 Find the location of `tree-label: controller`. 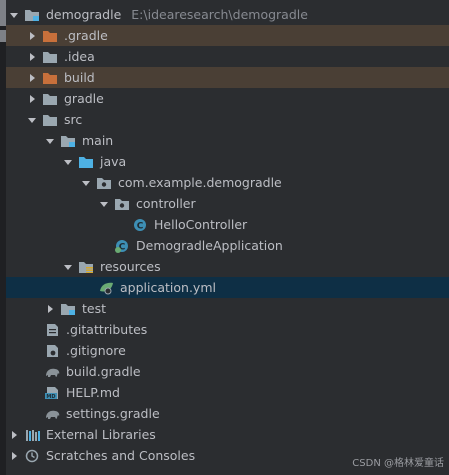

tree-label: controller is located at coordinates (166, 203).